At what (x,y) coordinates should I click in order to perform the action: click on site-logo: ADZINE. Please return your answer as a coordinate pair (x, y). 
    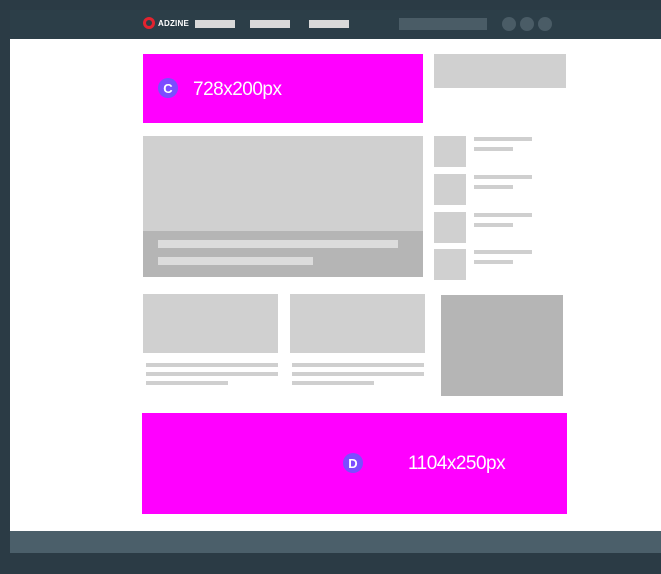
    Looking at the image, I should click on (166, 23).